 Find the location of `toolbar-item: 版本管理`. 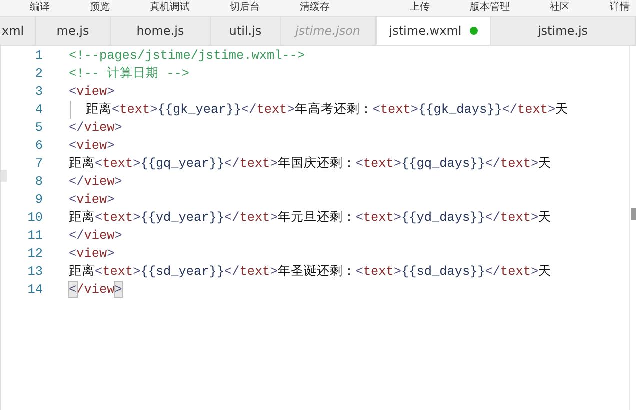

toolbar-item: 版本管理 is located at coordinates (490, 8).